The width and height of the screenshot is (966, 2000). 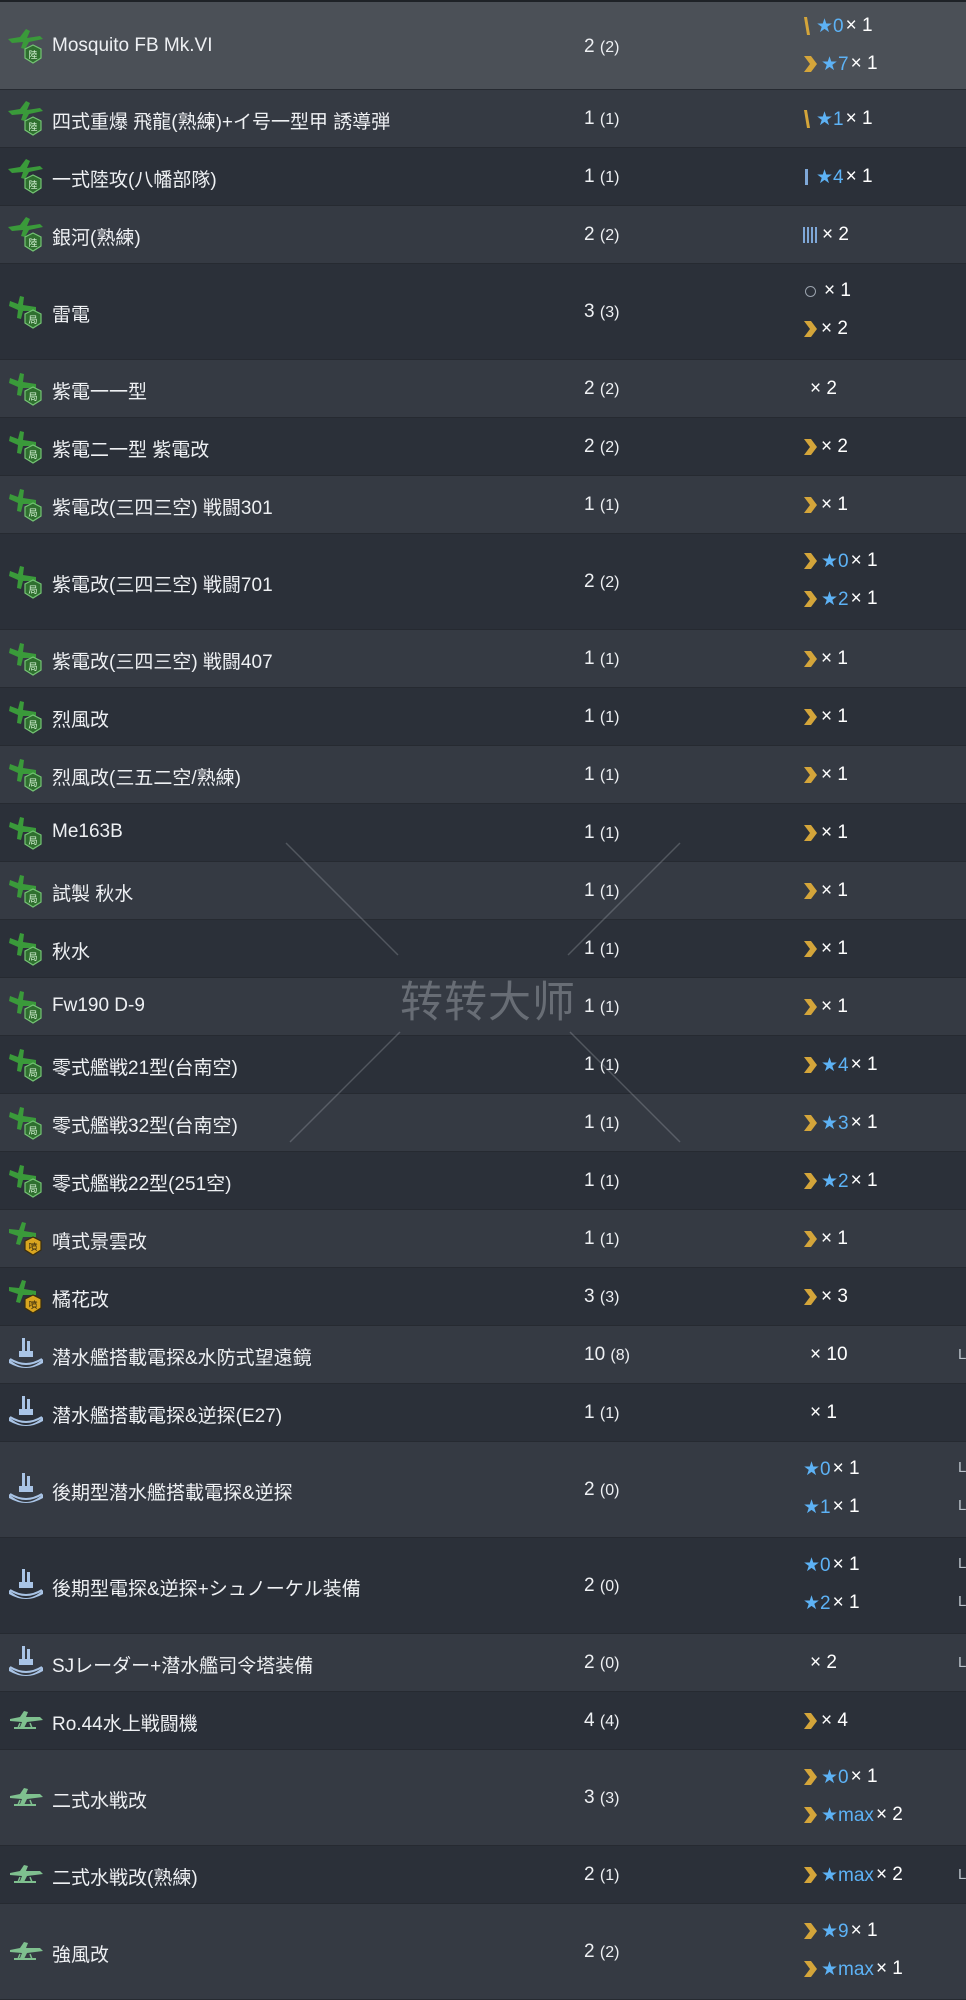 I want to click on equipment-row: 潜水艦搭載電探&水防式望遠鏡 10 (8) × 10 L, so click(x=483, y=1355).